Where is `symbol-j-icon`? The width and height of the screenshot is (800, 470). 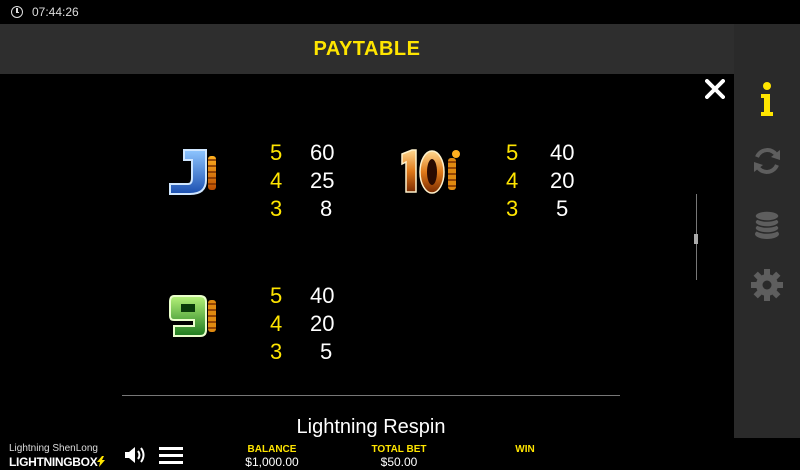
symbol-j-icon is located at coordinates (194, 174).